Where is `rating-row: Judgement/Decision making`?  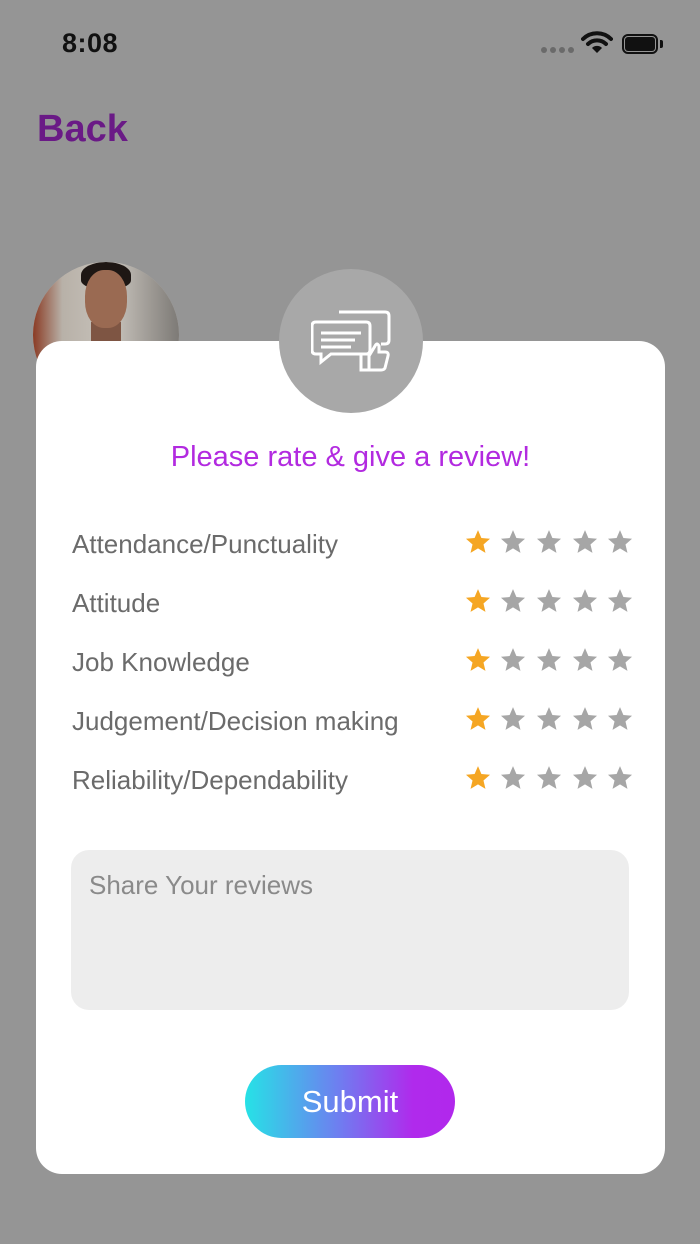 rating-row: Judgement/Decision making is located at coordinates (352, 722).